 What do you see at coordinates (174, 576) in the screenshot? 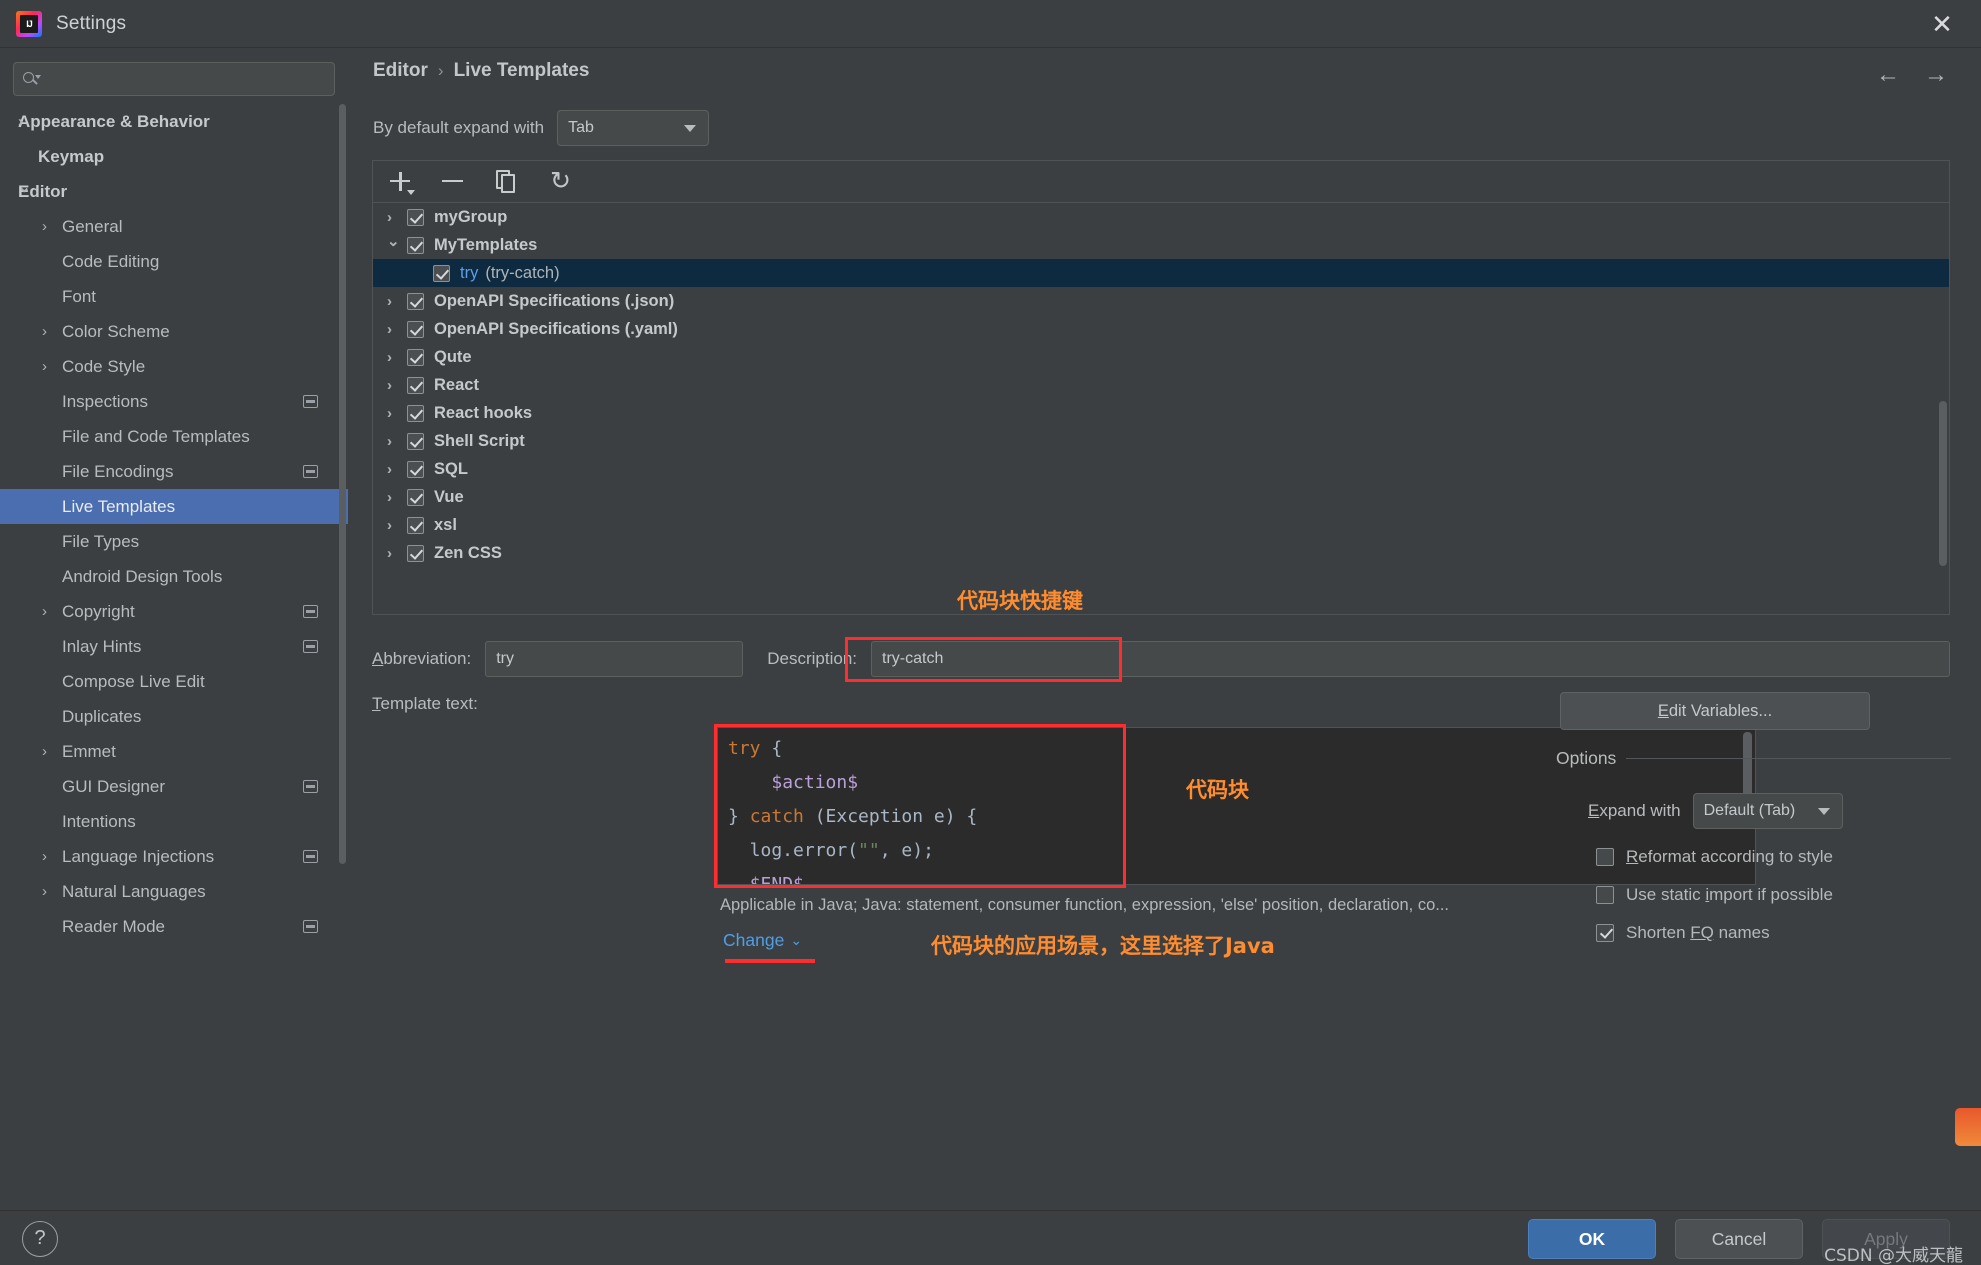
I see `sidebar-item-android-design-tools: Android Design Tools` at bounding box center [174, 576].